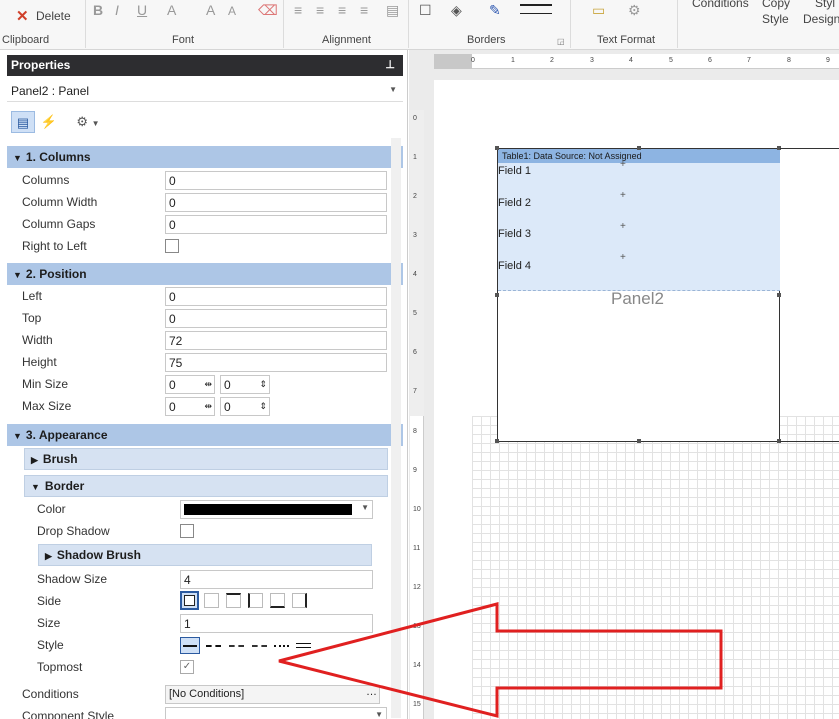  Describe the element at coordinates (190, 384) in the screenshot. I see `min-size-width-input: 0 ⇹` at that location.